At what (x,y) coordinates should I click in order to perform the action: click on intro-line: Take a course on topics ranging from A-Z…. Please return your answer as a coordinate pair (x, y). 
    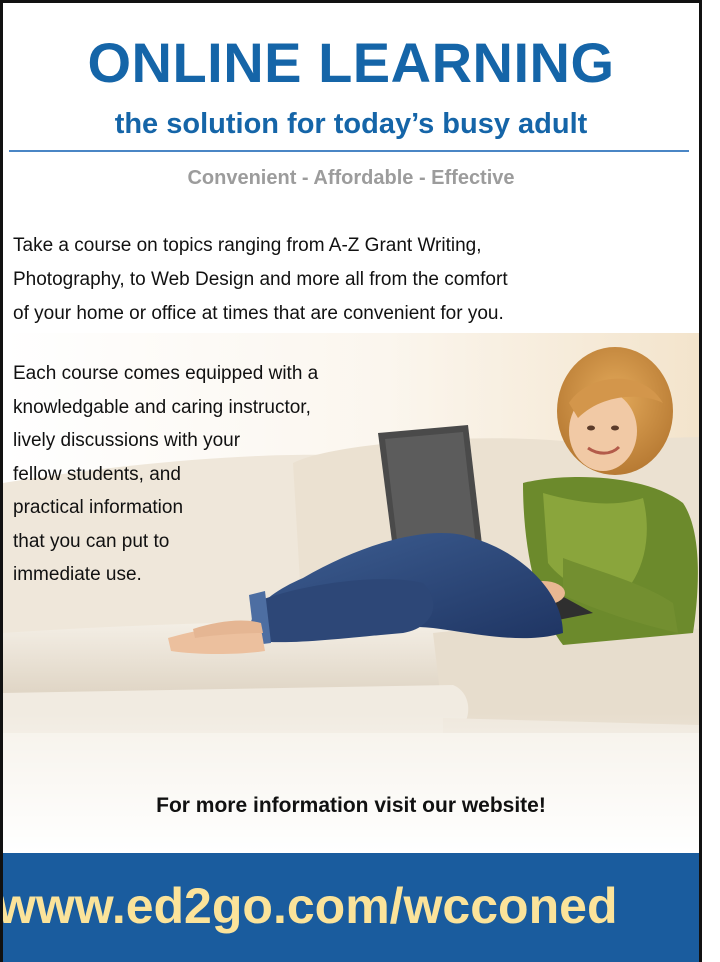
    Looking at the image, I should click on (247, 245).